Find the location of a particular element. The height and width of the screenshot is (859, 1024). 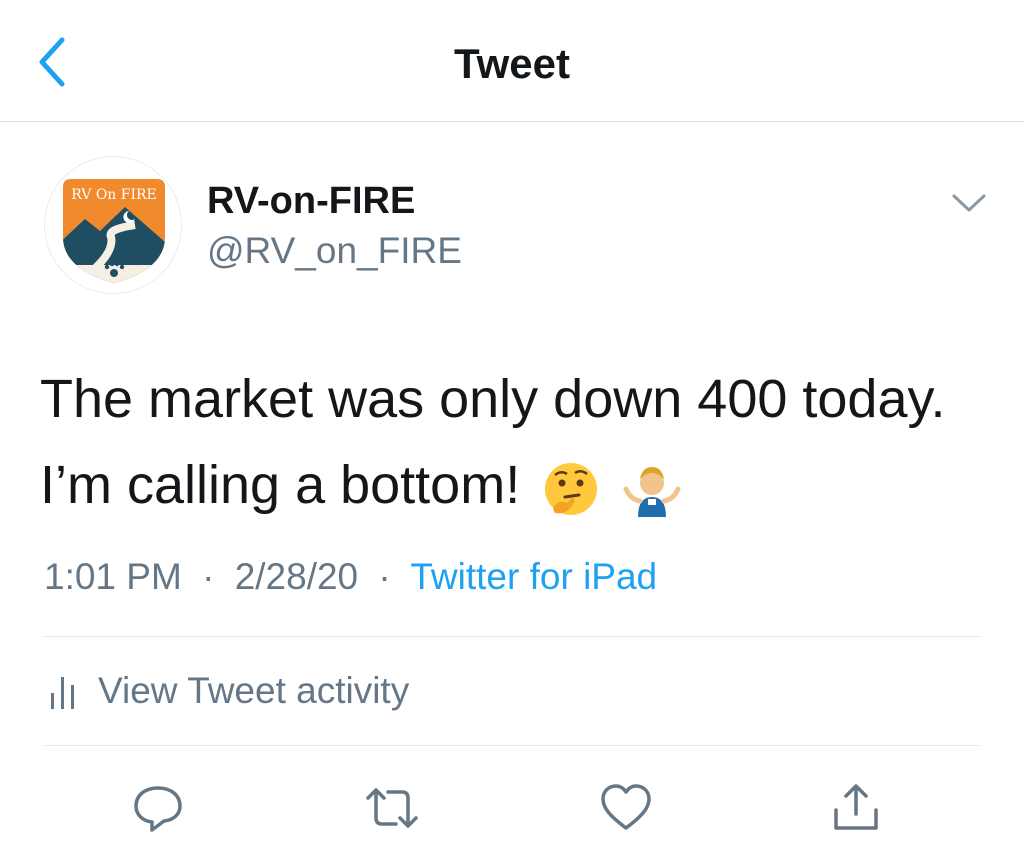

retweet-button is located at coordinates (389, 808).